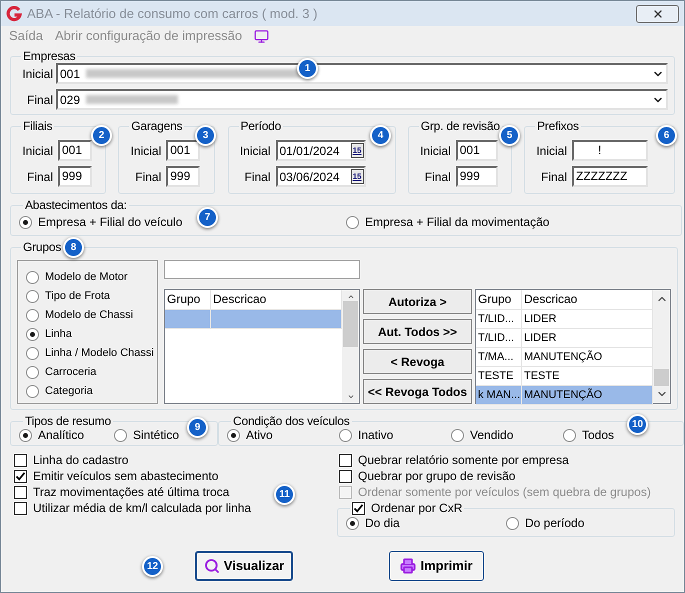 Image resolution: width=685 pixels, height=593 pixels. What do you see at coordinates (564, 395) in the screenshot?
I see `table-row: k MAN... MANUTENÇÃO` at bounding box center [564, 395].